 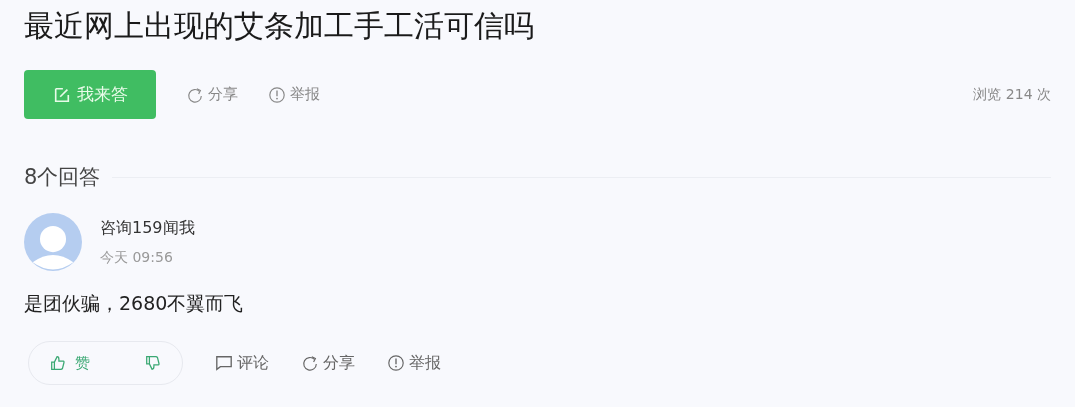 I want to click on answer-count: 8个回答, so click(x=62, y=177).